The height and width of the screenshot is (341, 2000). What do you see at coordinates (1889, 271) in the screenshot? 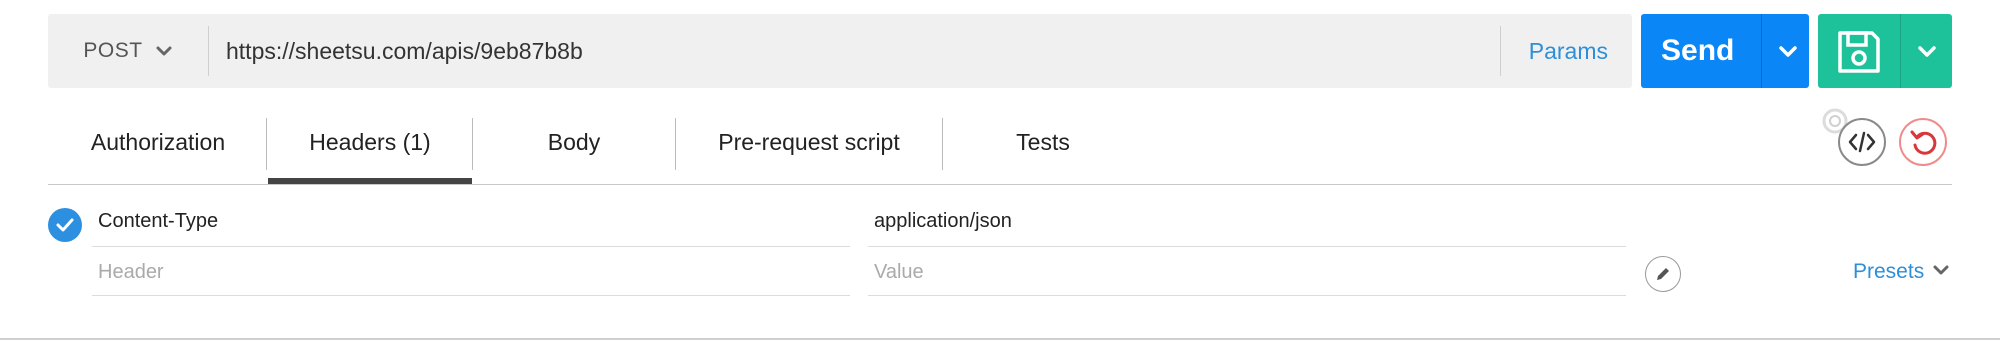
I see `presets-label: Presets` at bounding box center [1889, 271].